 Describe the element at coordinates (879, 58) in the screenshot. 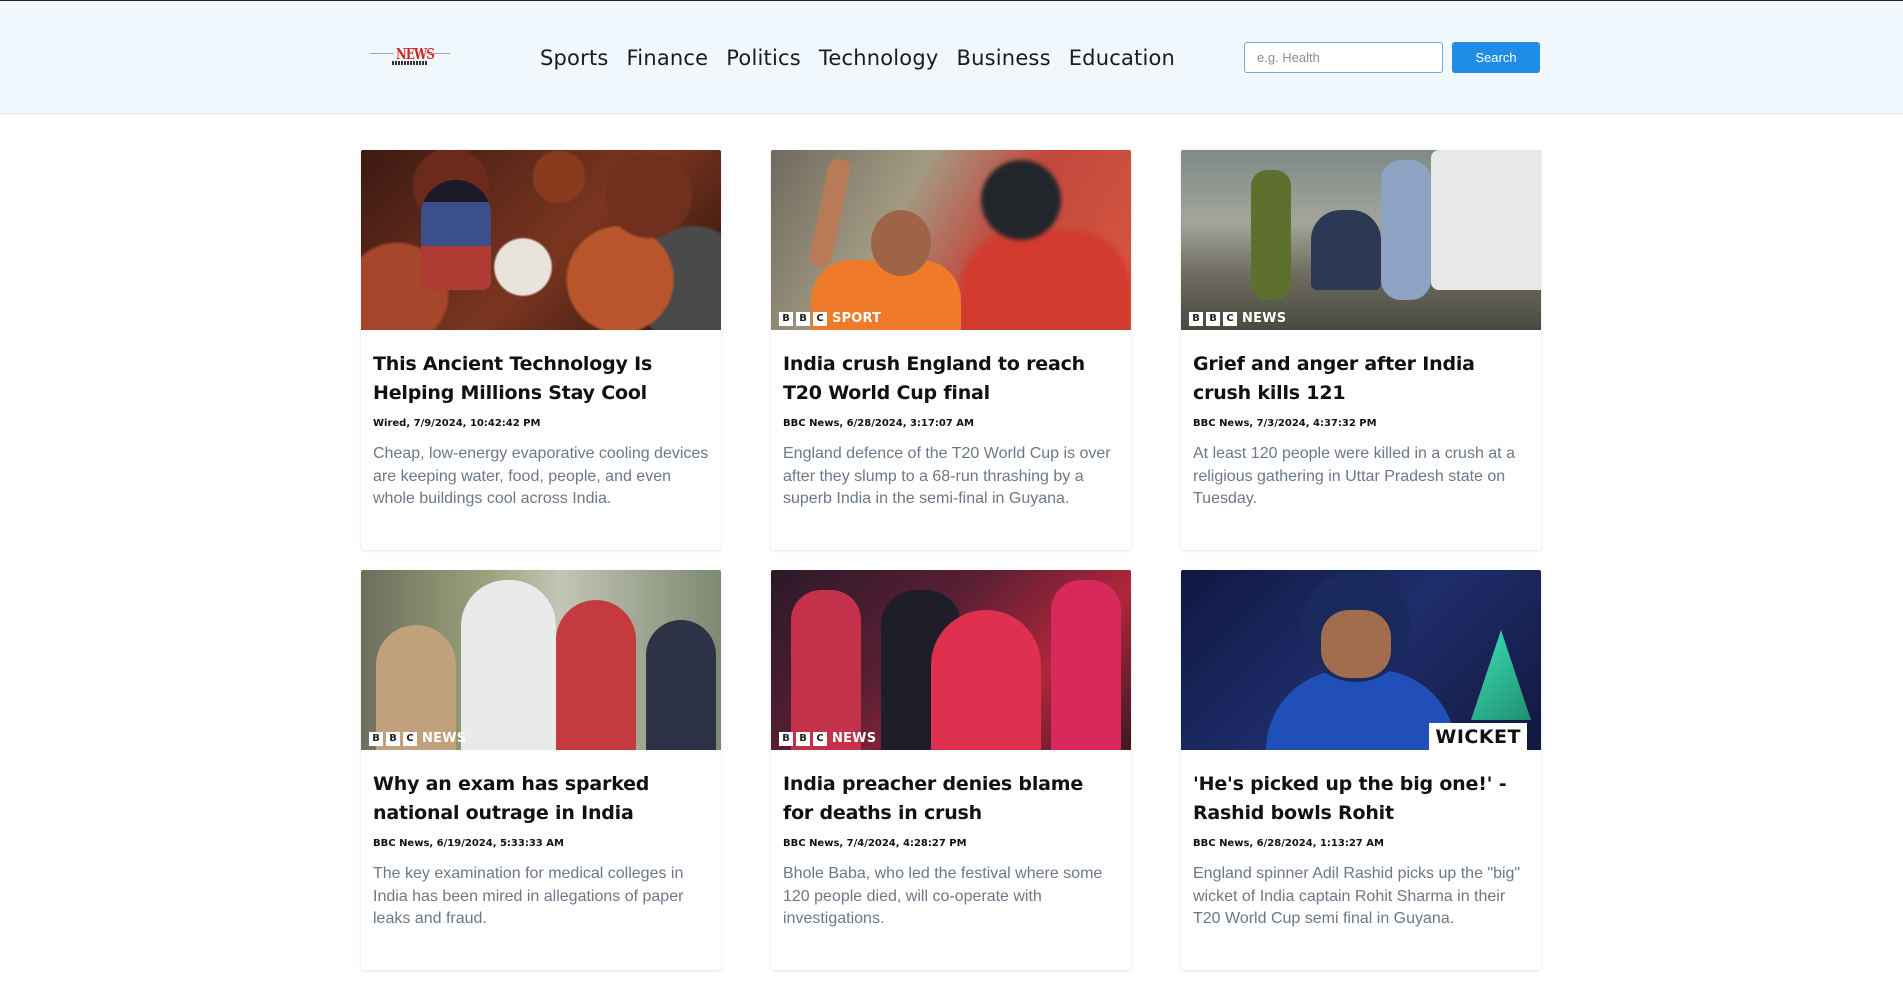

I see `nav-technology: Technology` at that location.